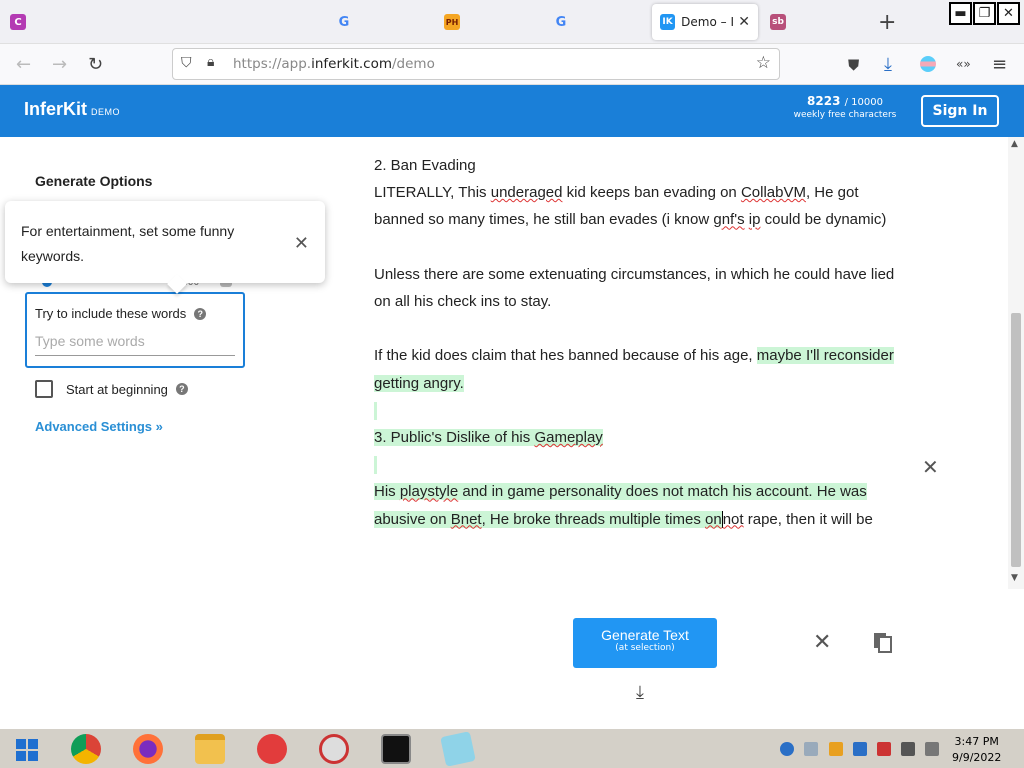  Describe the element at coordinates (845, 107) in the screenshot. I see `character-quota: 8223 / 10000 weekly free characters` at that location.